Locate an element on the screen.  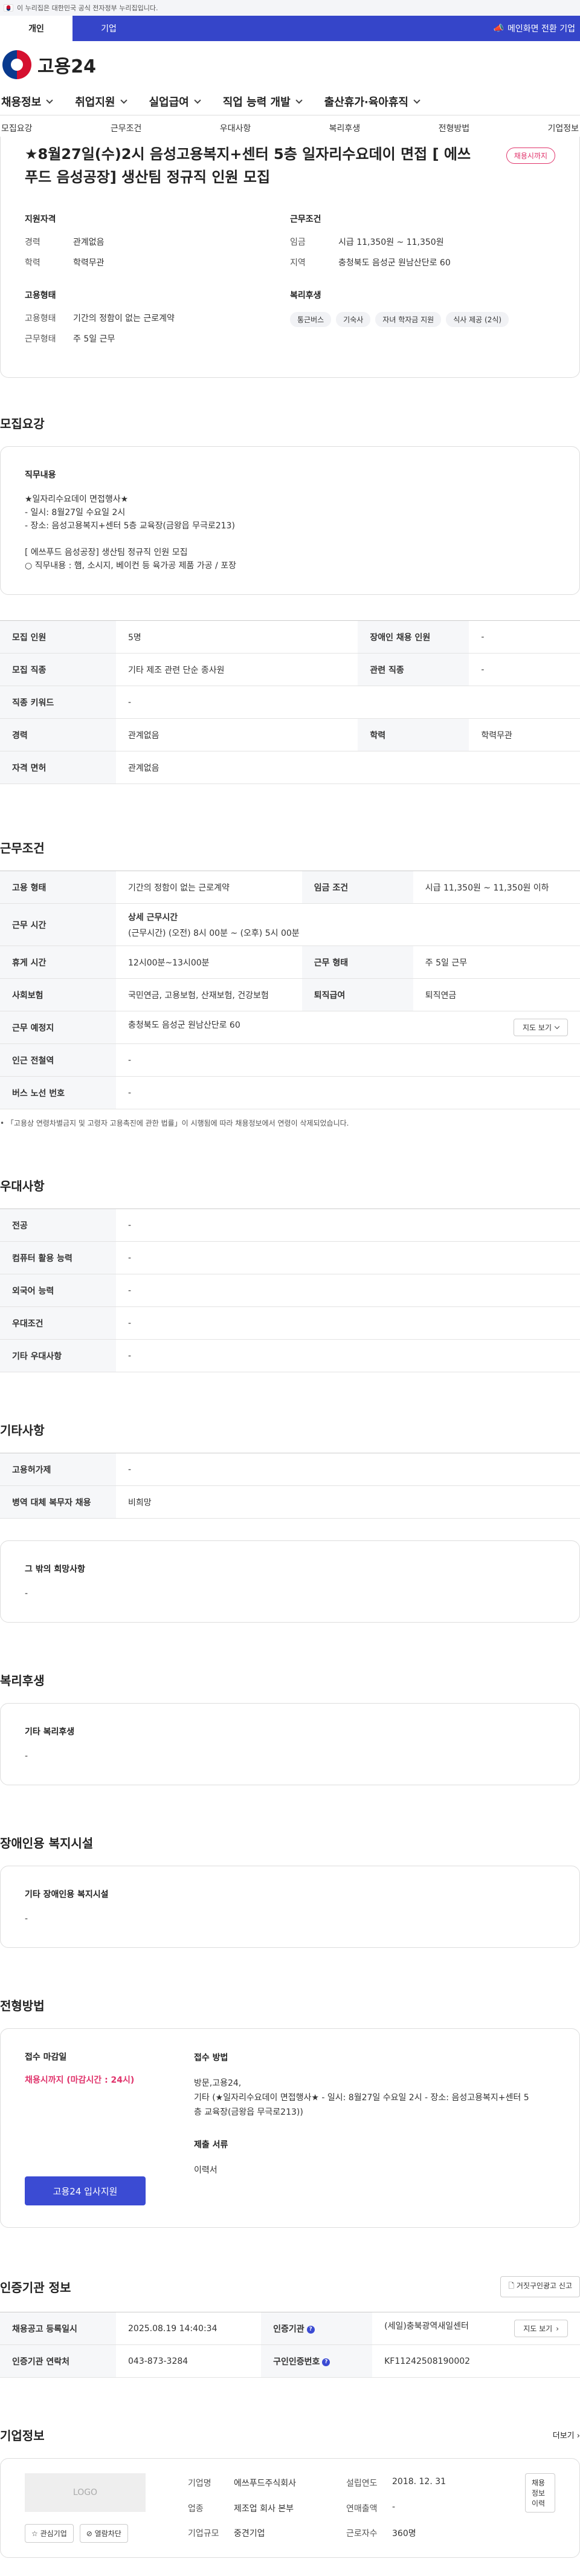
site-logo: 고용24 is located at coordinates (290, 64).